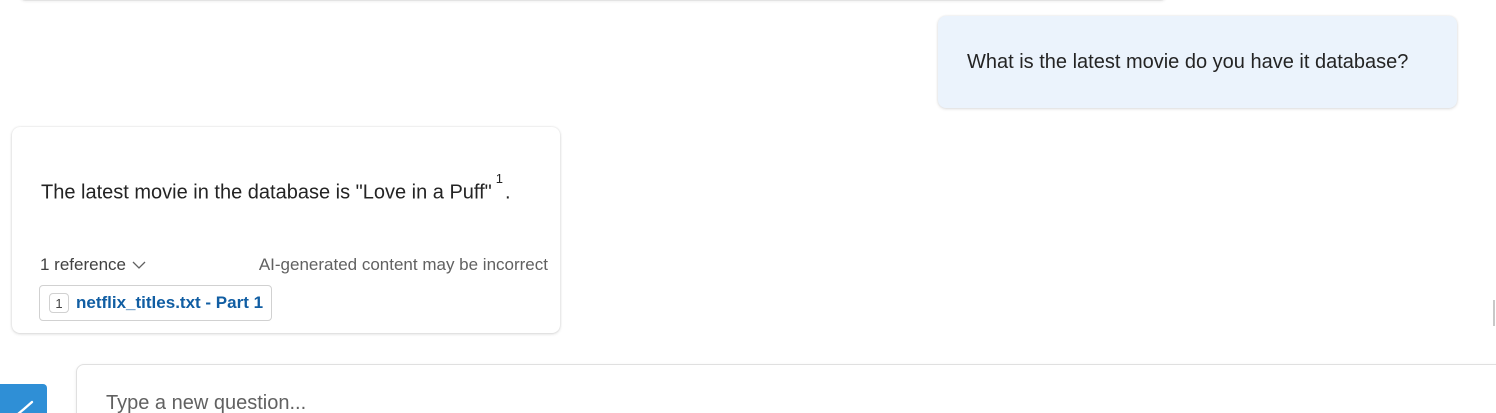  What do you see at coordinates (593, 0) in the screenshot?
I see `previous-message-edge` at bounding box center [593, 0].